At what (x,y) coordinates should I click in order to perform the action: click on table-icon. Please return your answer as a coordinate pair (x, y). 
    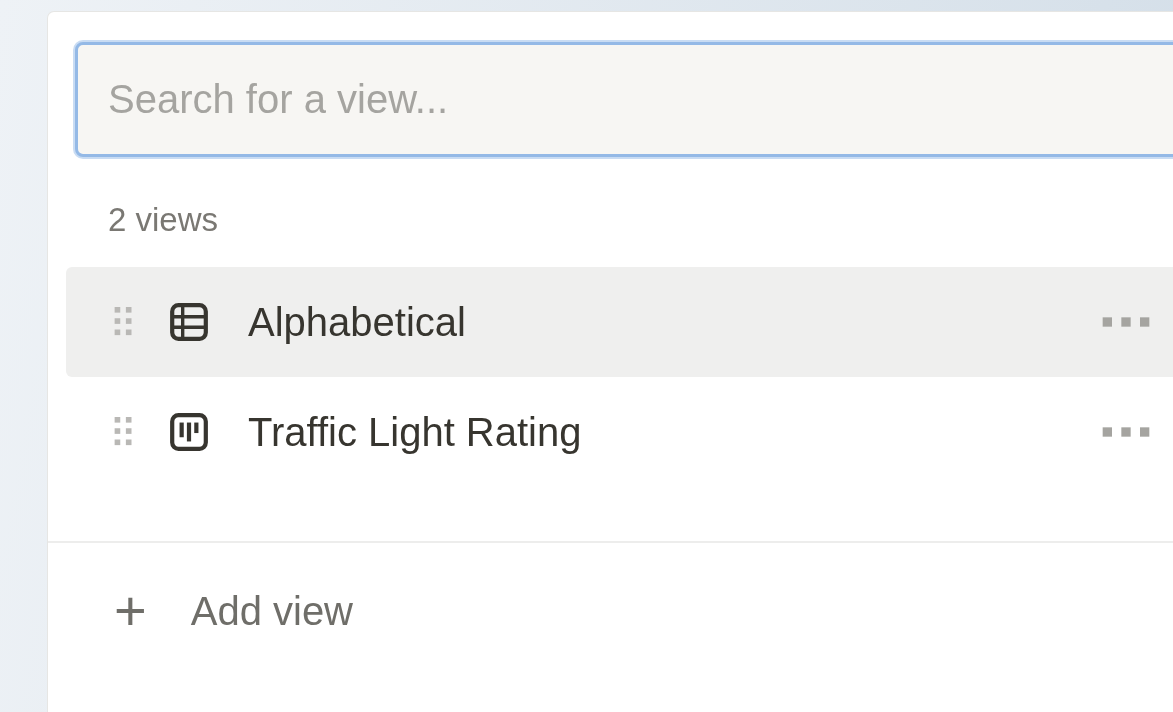
    Looking at the image, I should click on (189, 322).